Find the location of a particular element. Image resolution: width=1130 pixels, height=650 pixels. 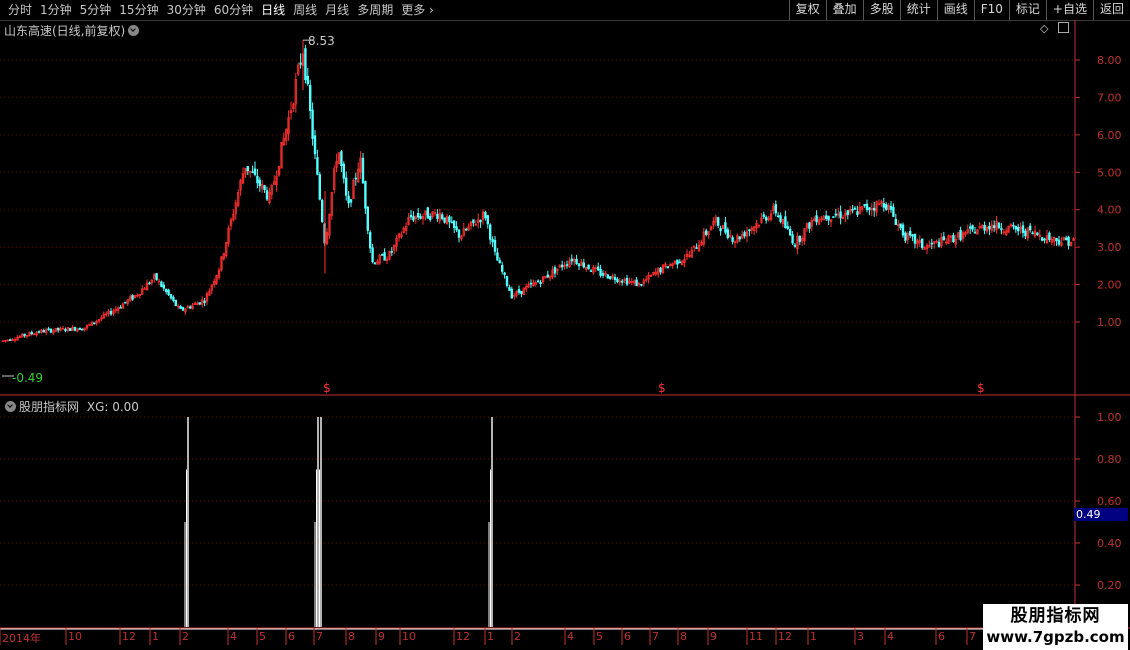

y-tick-label: 3.00 is located at coordinates (1109, 247).